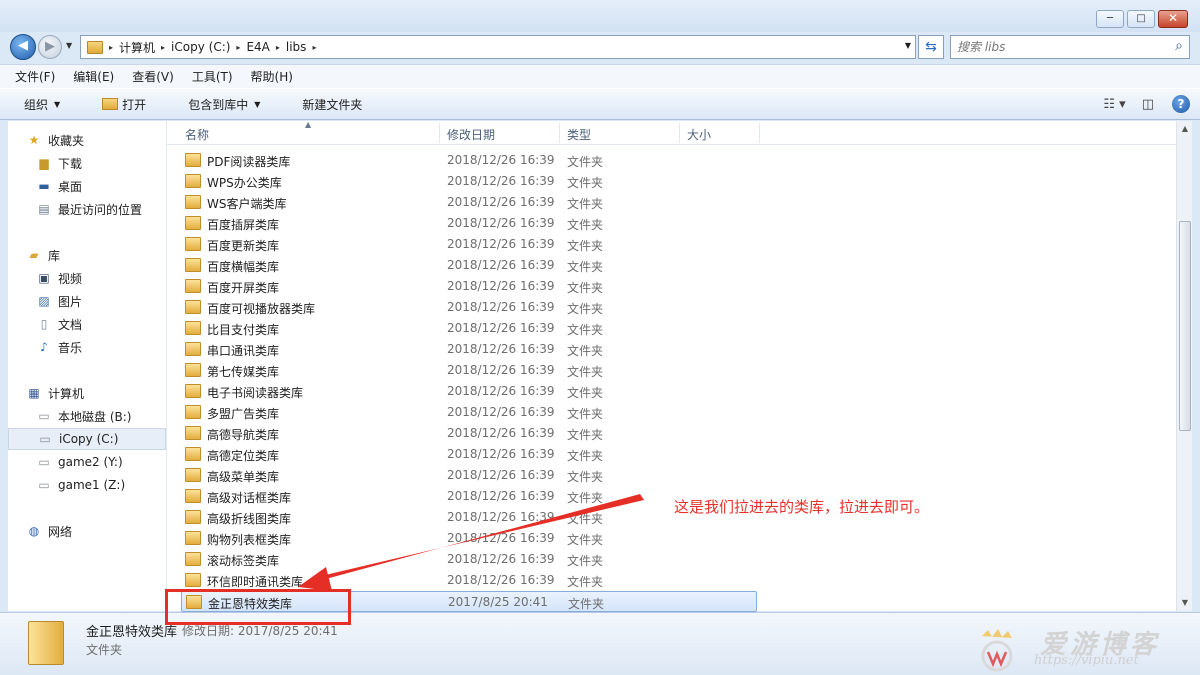  Describe the element at coordinates (137, 47) in the screenshot. I see `breadcrumb-computer: 计算机` at that location.